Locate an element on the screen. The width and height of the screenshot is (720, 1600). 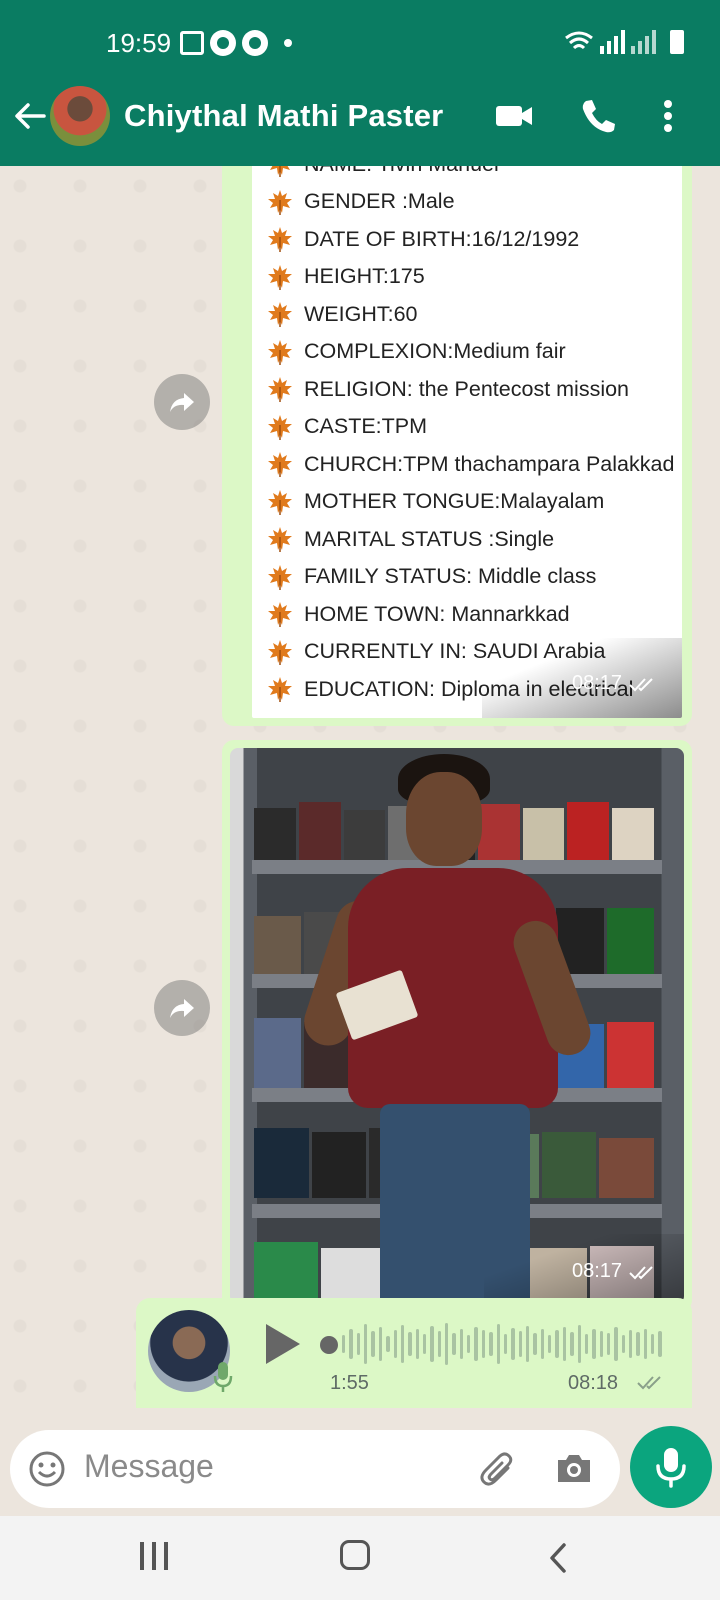
person-face is located at coordinates (444, 819).